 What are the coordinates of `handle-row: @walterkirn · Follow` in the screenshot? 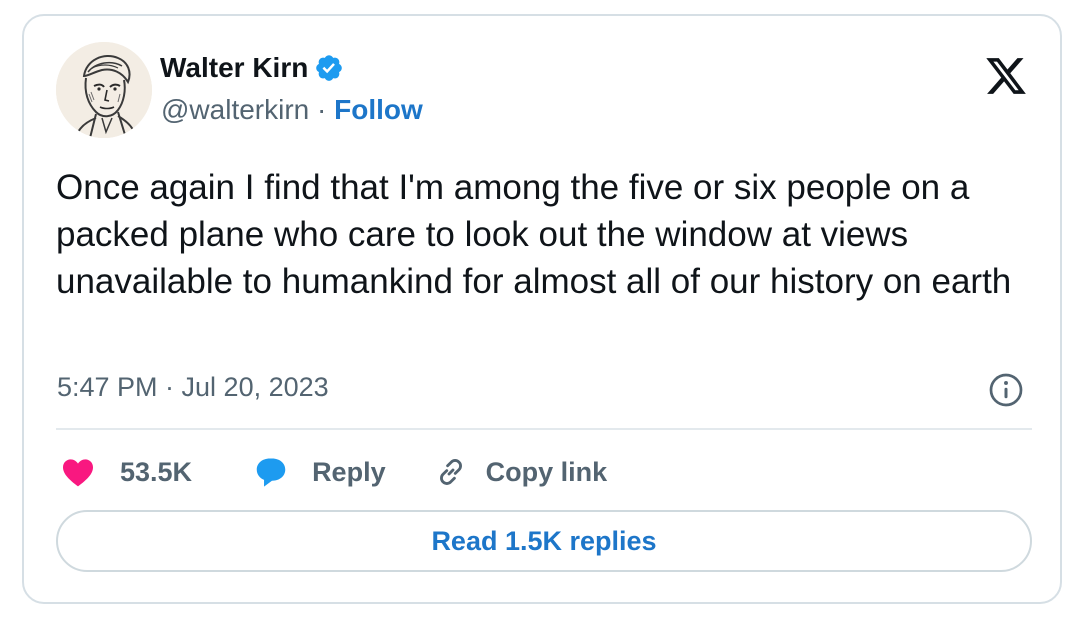 It's located at (292, 110).